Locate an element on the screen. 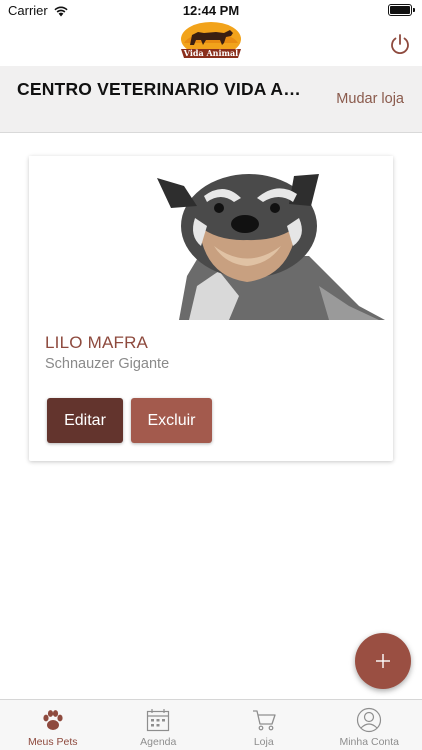 The image size is (422, 750). tab-bar: Meus Pets Agenda Loja Minha Conta is located at coordinates (211, 724).